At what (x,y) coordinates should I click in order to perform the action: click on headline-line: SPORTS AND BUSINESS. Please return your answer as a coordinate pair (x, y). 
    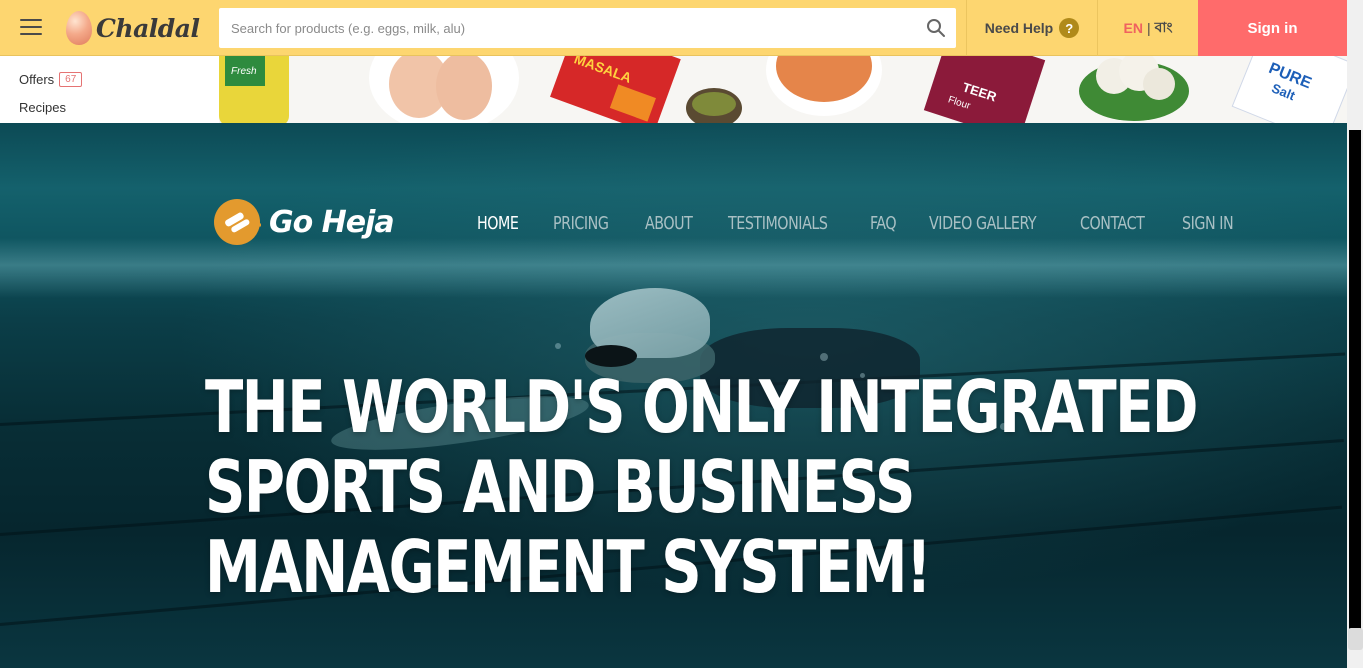
    Looking at the image, I should click on (560, 487).